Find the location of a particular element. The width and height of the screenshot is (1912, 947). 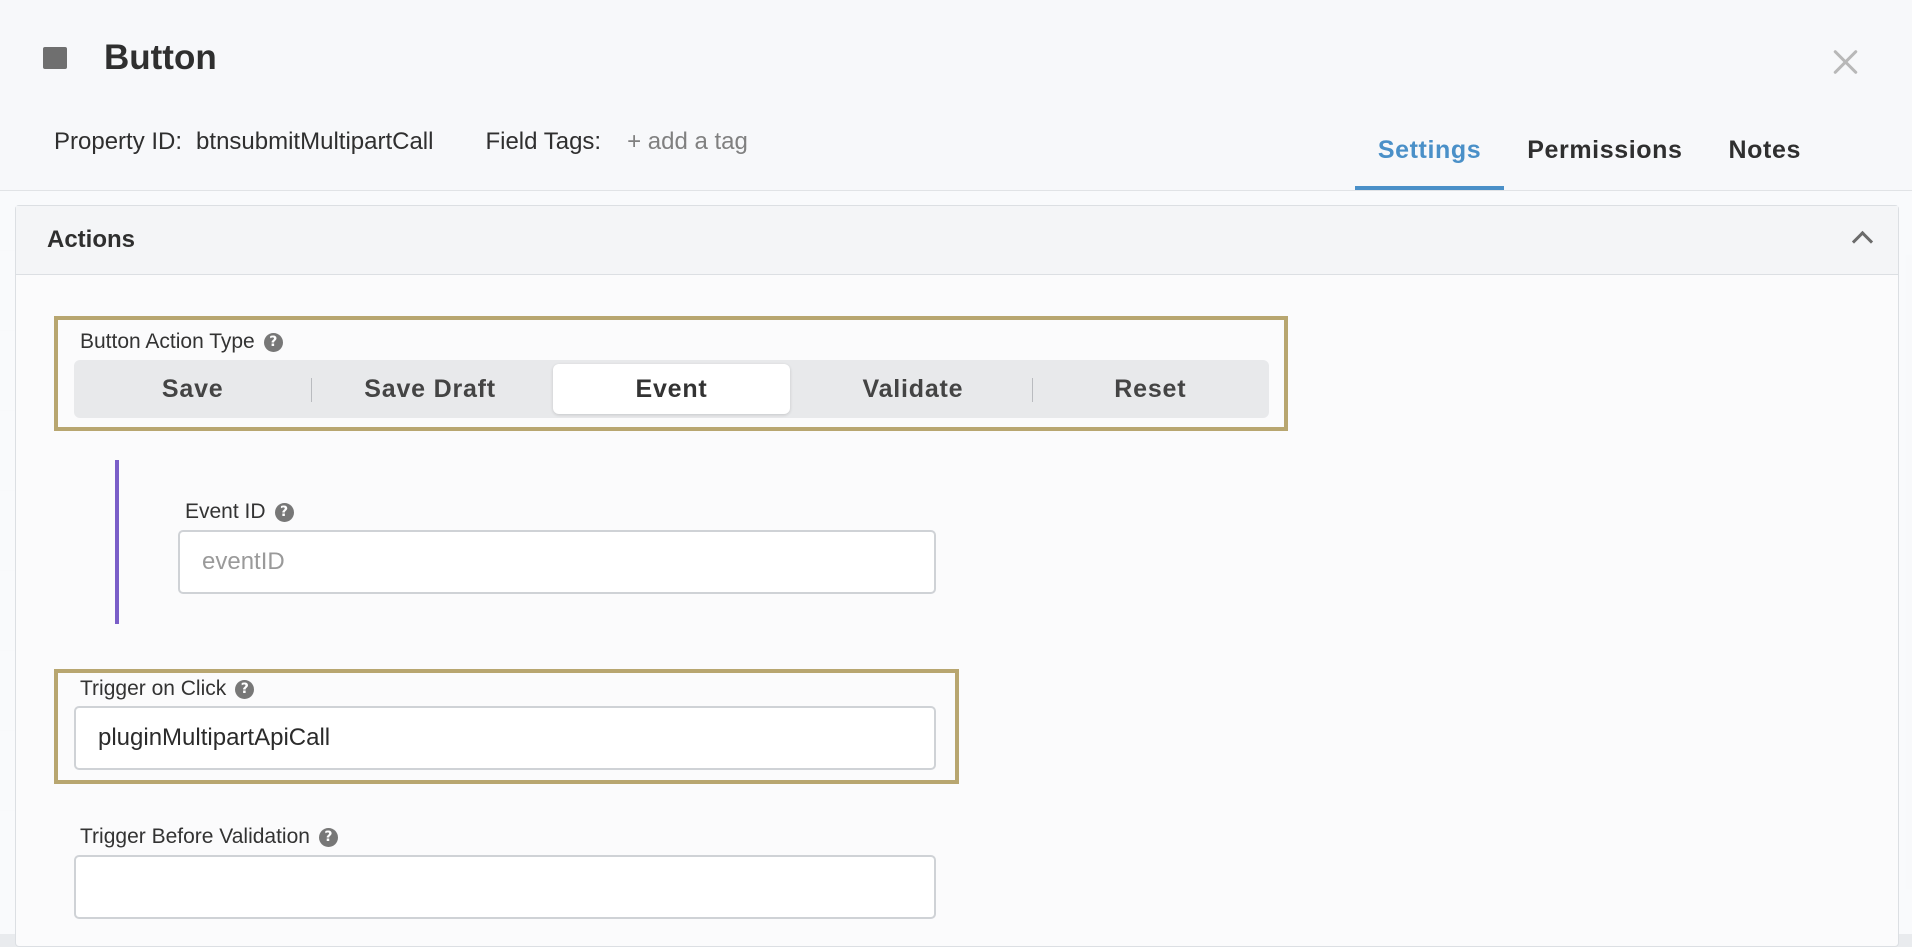

trigger-on-click-label-row: Trigger on Click ? is located at coordinates (167, 689).